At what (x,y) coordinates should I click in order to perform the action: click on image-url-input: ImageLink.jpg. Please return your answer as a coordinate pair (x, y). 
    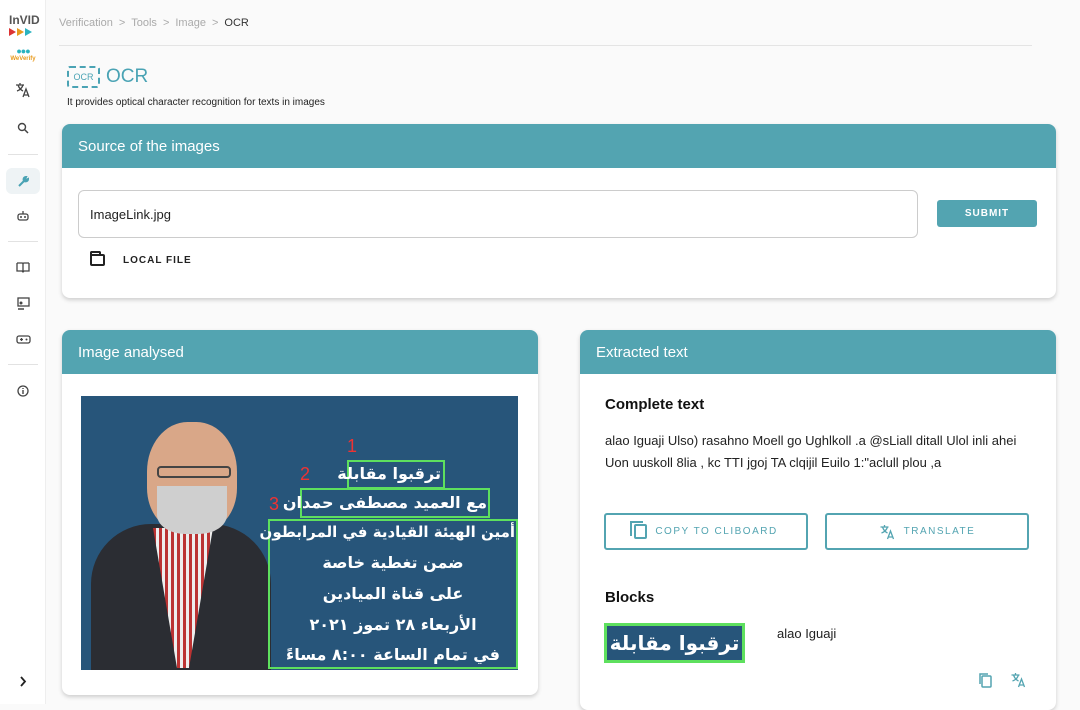
    Looking at the image, I should click on (498, 214).